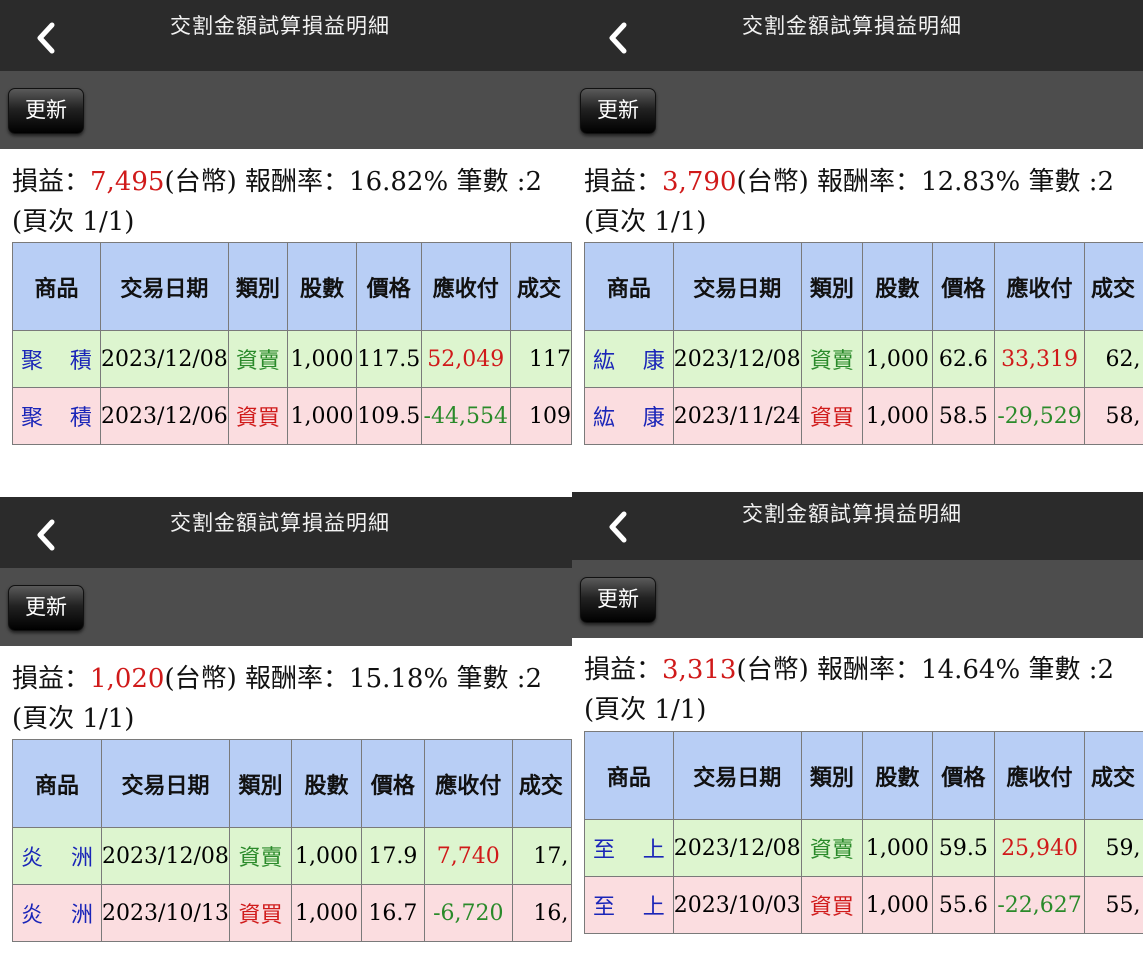  I want to click on count-label: 筆數 :, so click(490, 679).